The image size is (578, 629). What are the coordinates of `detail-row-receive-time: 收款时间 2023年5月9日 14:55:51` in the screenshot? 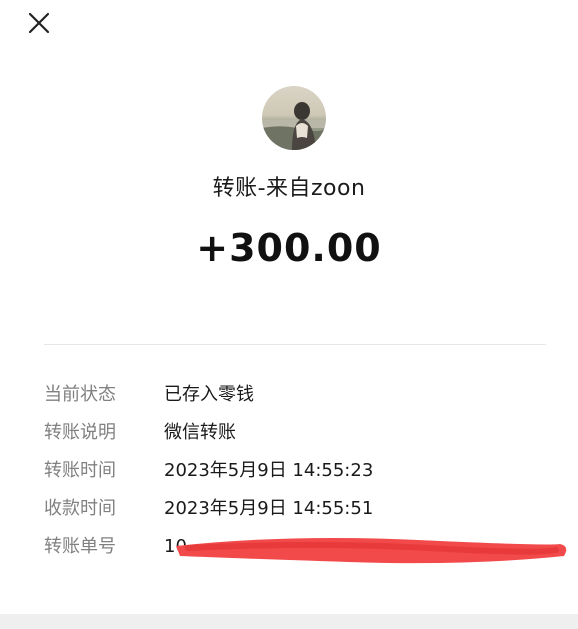 It's located at (304, 509).